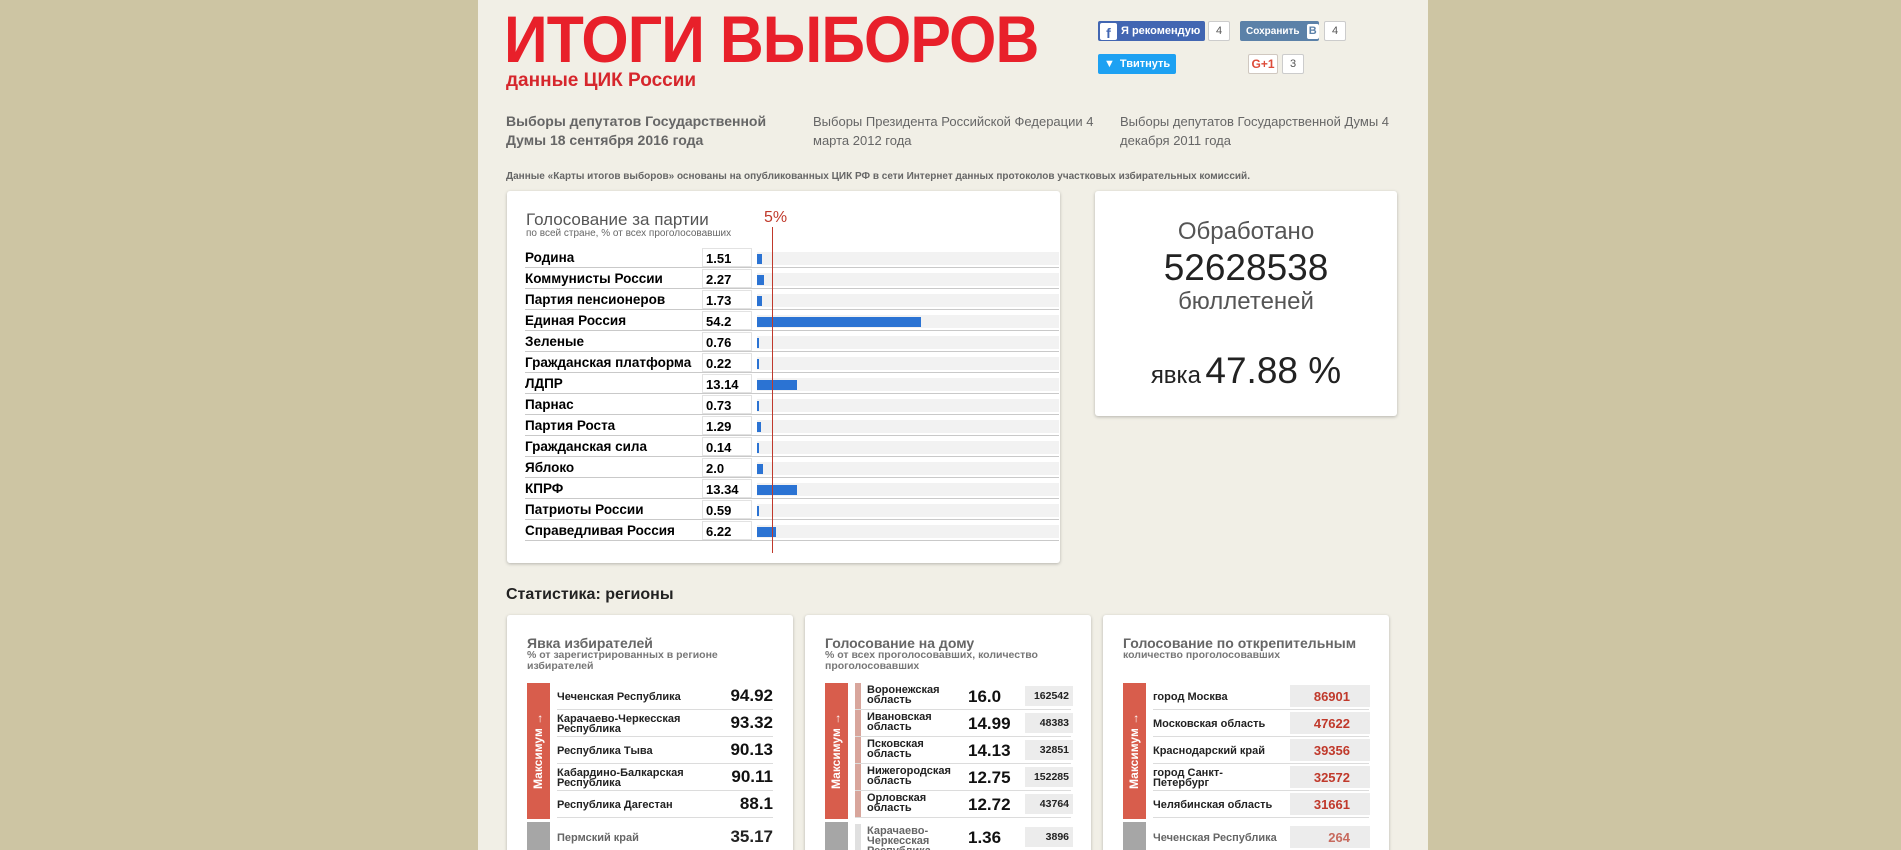 Image resolution: width=1901 pixels, height=850 pixels. I want to click on region-percent: 12.75, so click(989, 777).